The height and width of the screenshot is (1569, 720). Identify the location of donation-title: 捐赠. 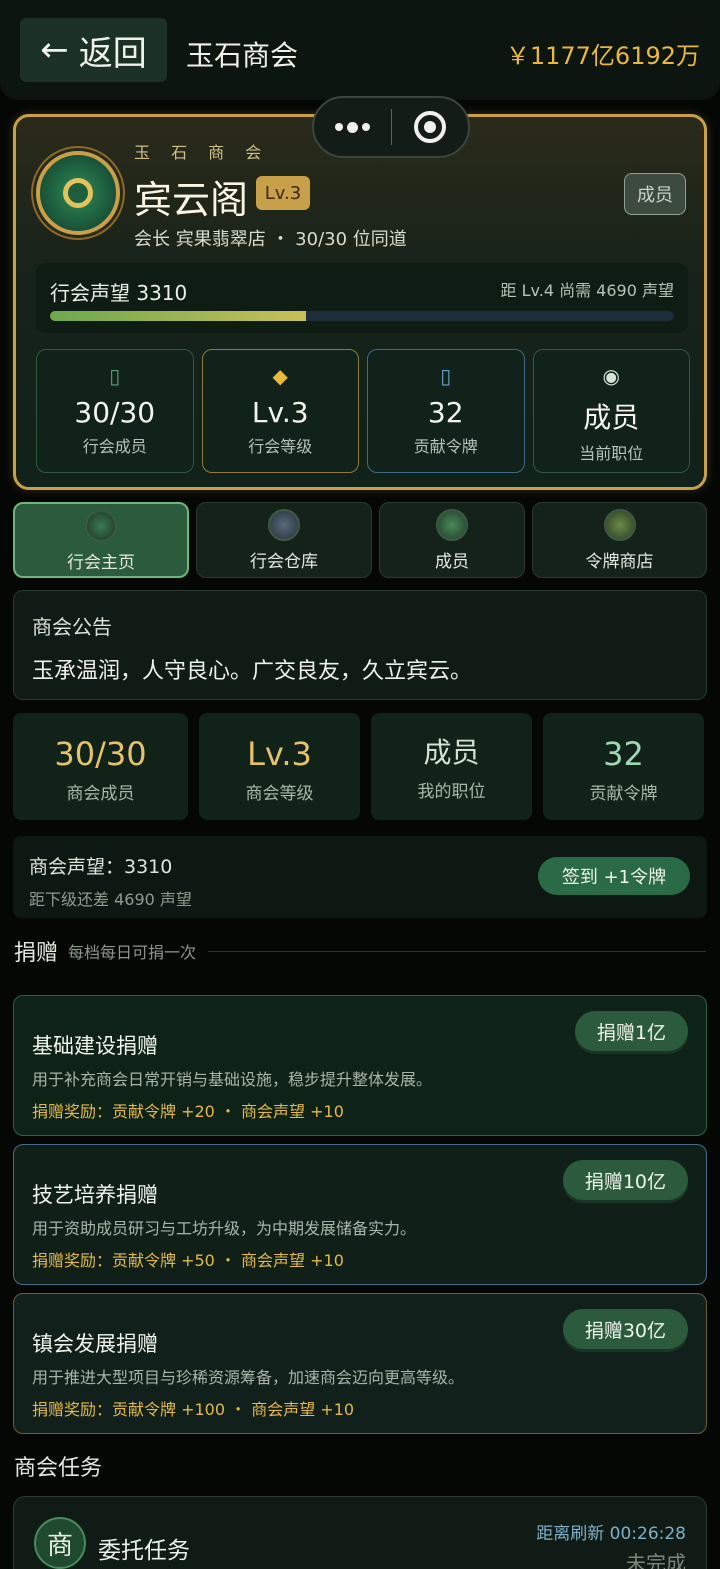
(36, 953).